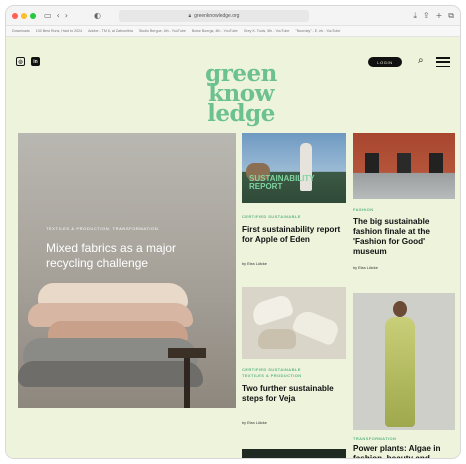 This screenshot has width=466, height=464. I want to click on browser-titlebar: ▭ ‹ › ◐ 🔒︎ greenknowledge.org ⤓ ⇪ + ⧉, so click(233, 16).